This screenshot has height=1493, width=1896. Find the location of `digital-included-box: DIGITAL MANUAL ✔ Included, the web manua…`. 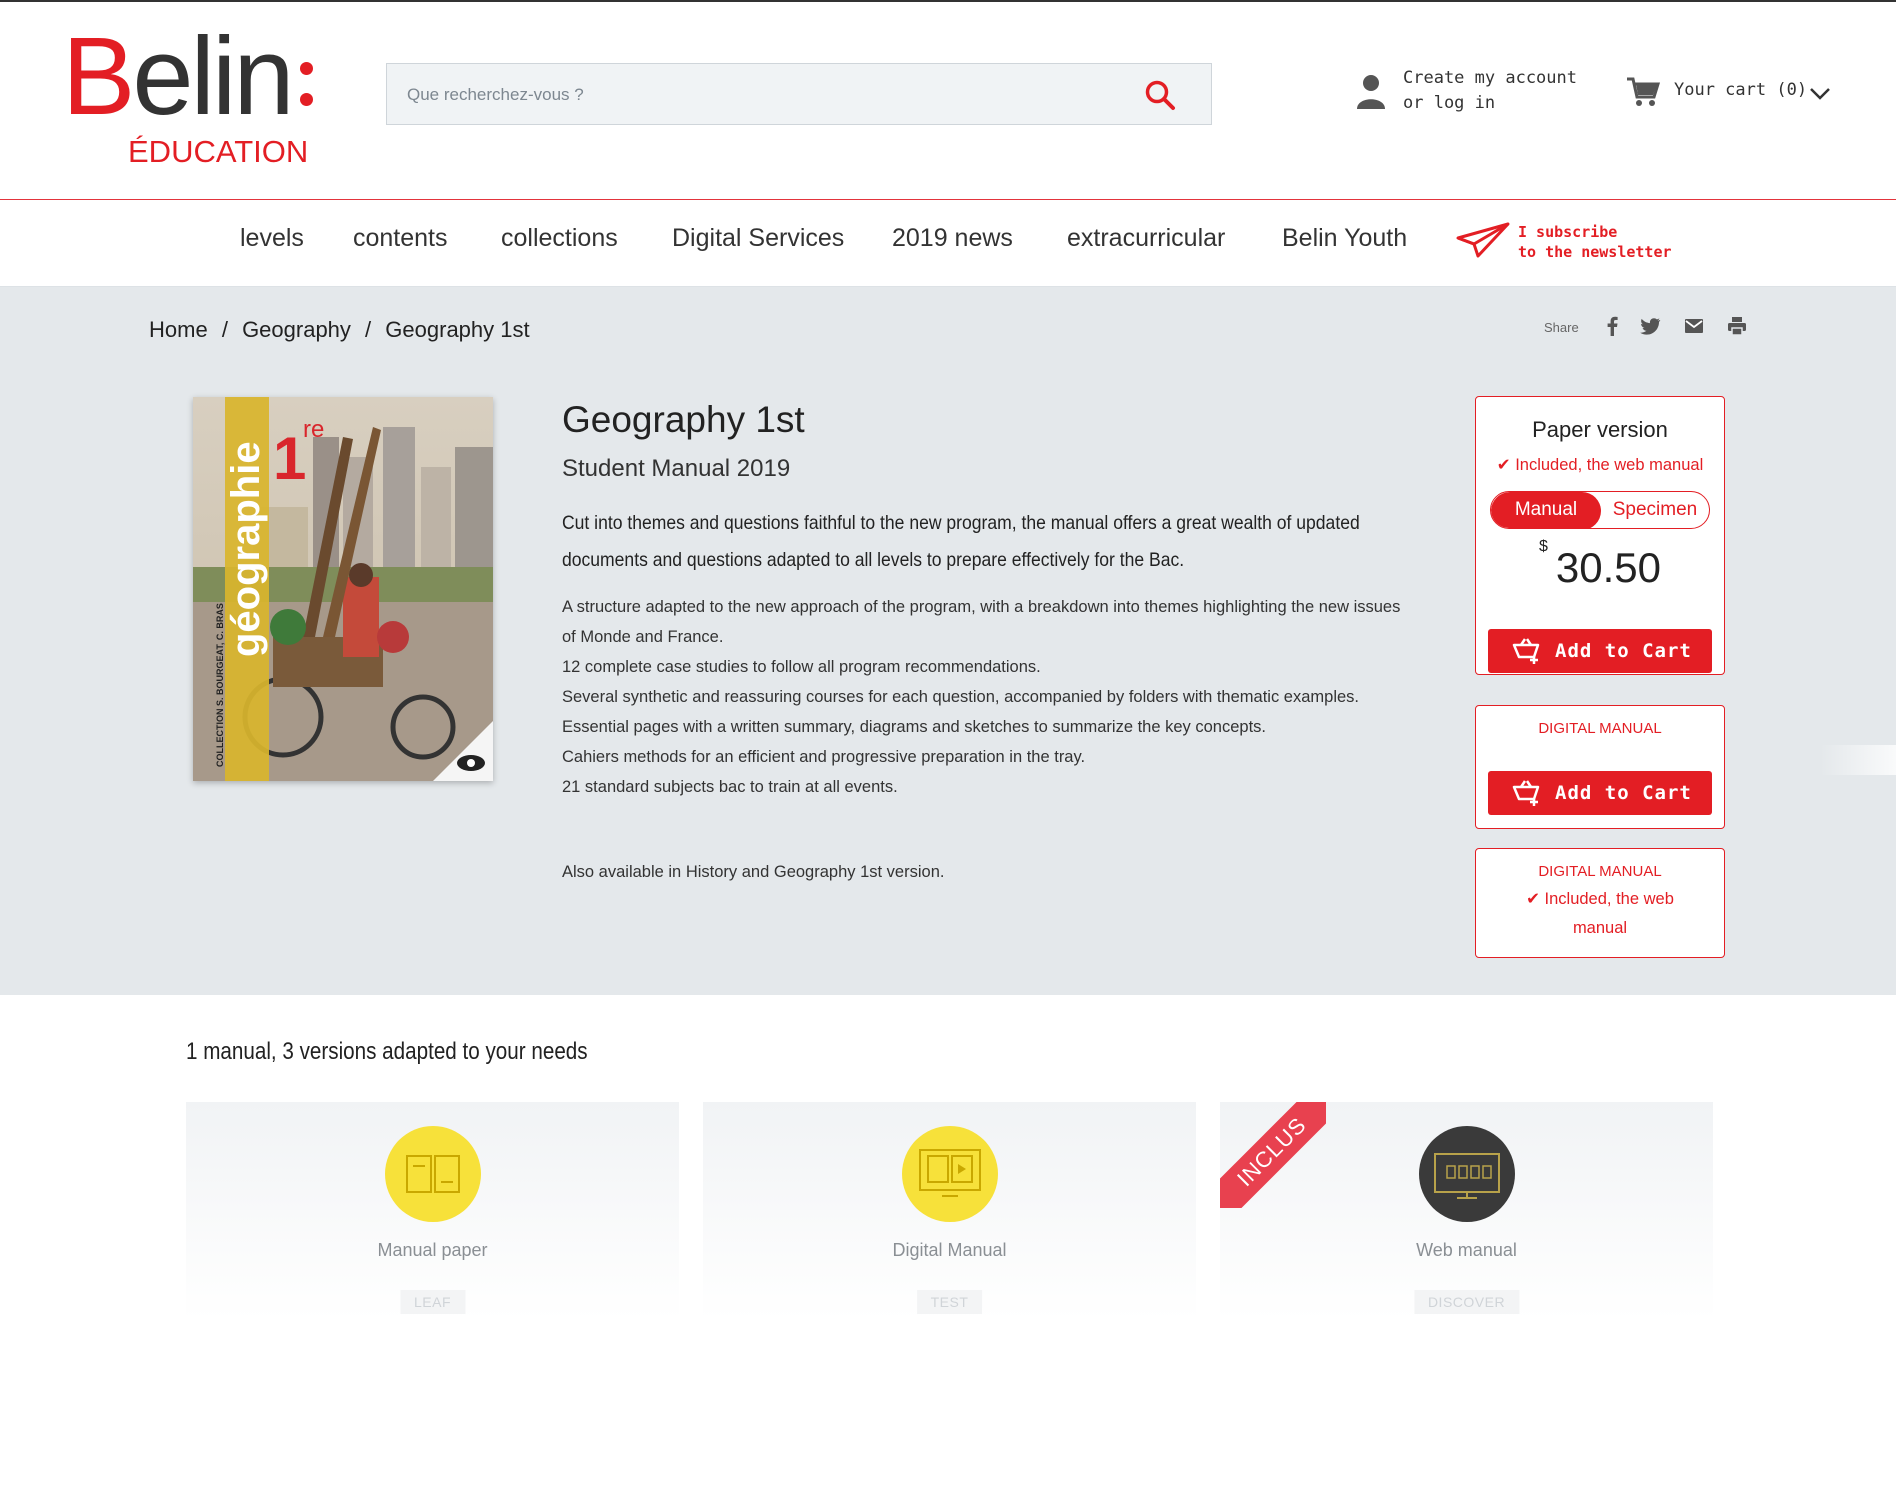

digital-included-box: DIGITAL MANUAL ✔ Included, the web manua… is located at coordinates (1600, 903).